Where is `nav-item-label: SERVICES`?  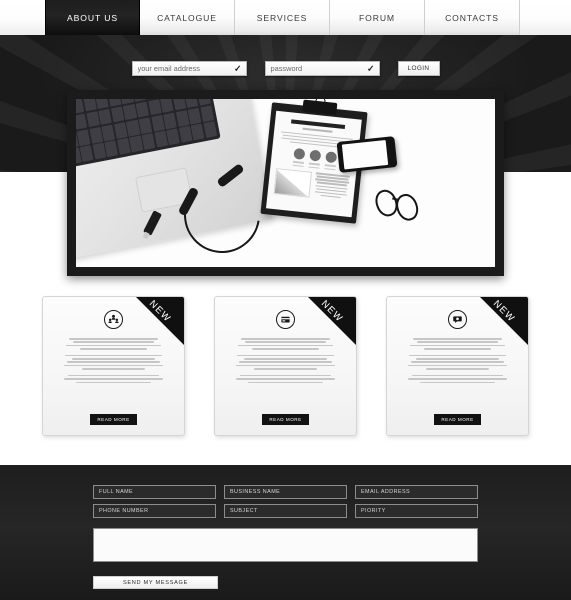 nav-item-label: SERVICES is located at coordinates (282, 17).